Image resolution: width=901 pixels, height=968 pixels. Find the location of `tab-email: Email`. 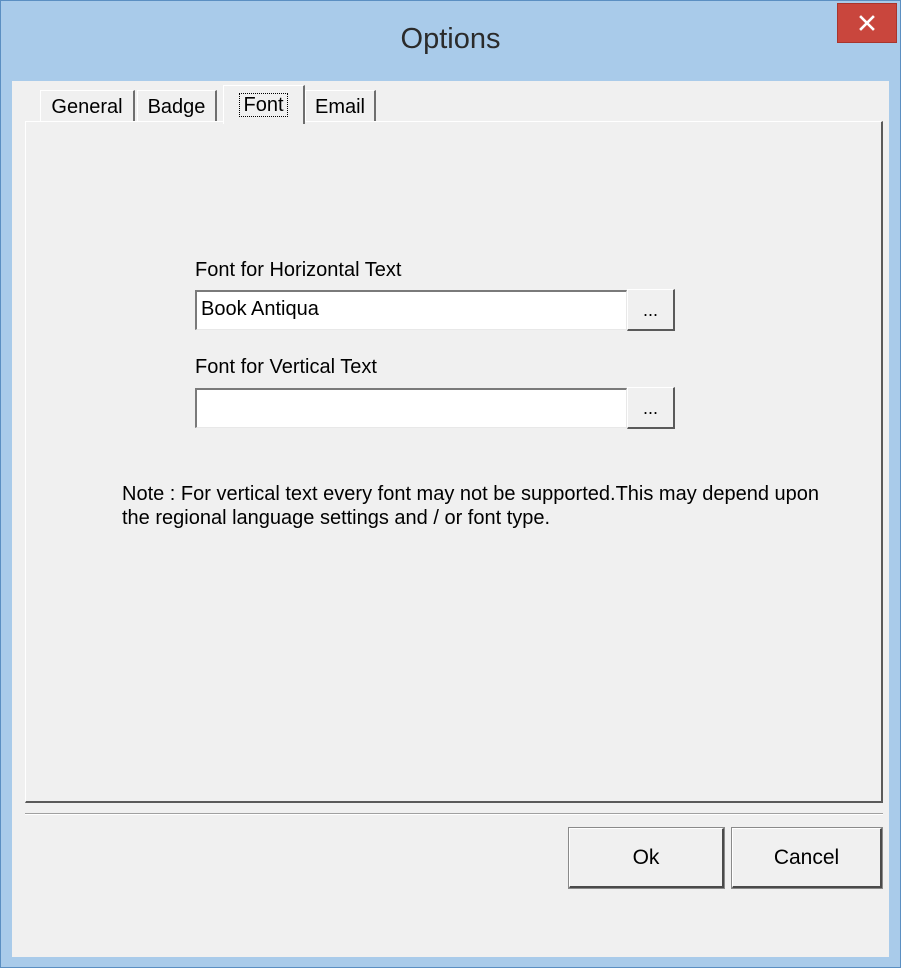

tab-email: Email is located at coordinates (340, 106).